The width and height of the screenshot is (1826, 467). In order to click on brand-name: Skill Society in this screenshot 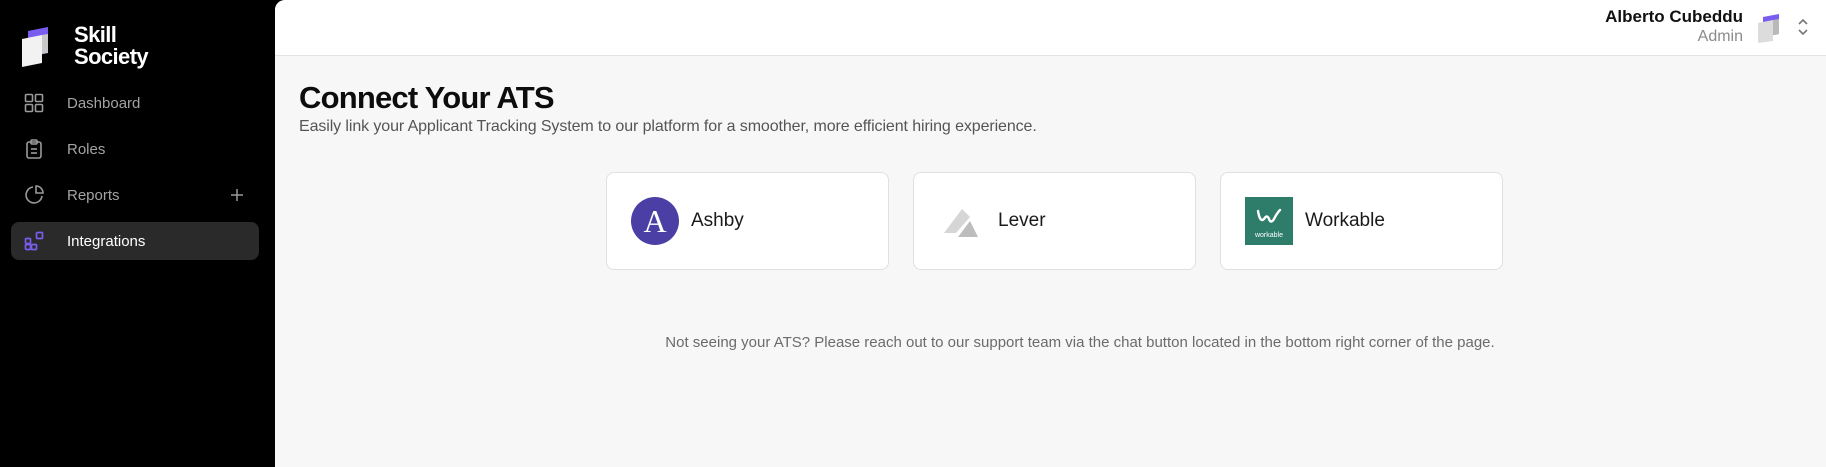, I will do `click(111, 45)`.